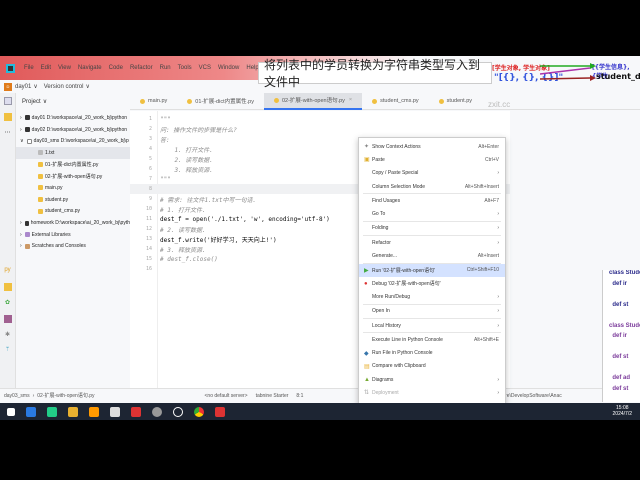 The height and width of the screenshot is (480, 640). What do you see at coordinates (136, 411) in the screenshot?
I see `wps-taskbar-icon` at bounding box center [136, 411].